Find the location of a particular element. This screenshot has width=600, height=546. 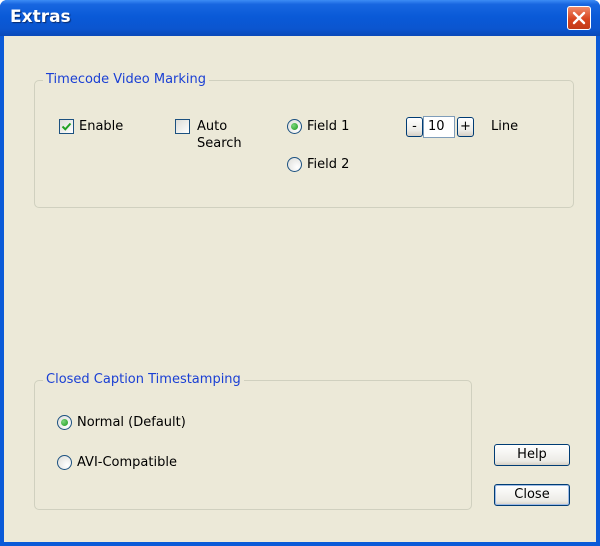

close-button: Close is located at coordinates (532, 495).